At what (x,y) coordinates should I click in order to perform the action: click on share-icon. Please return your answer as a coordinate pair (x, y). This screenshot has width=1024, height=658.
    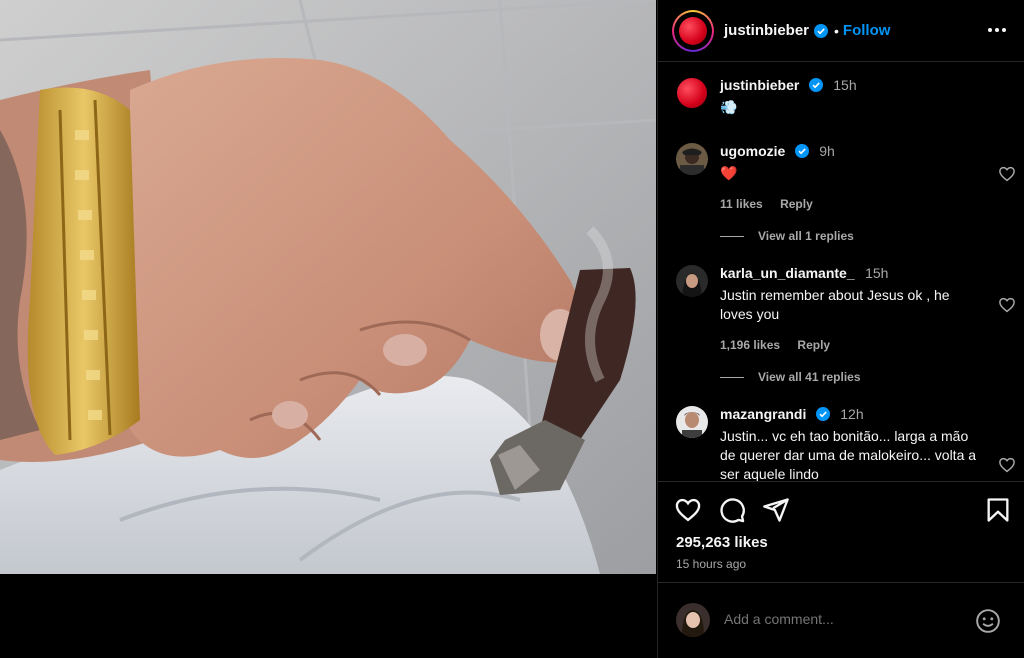
    Looking at the image, I should click on (776, 510).